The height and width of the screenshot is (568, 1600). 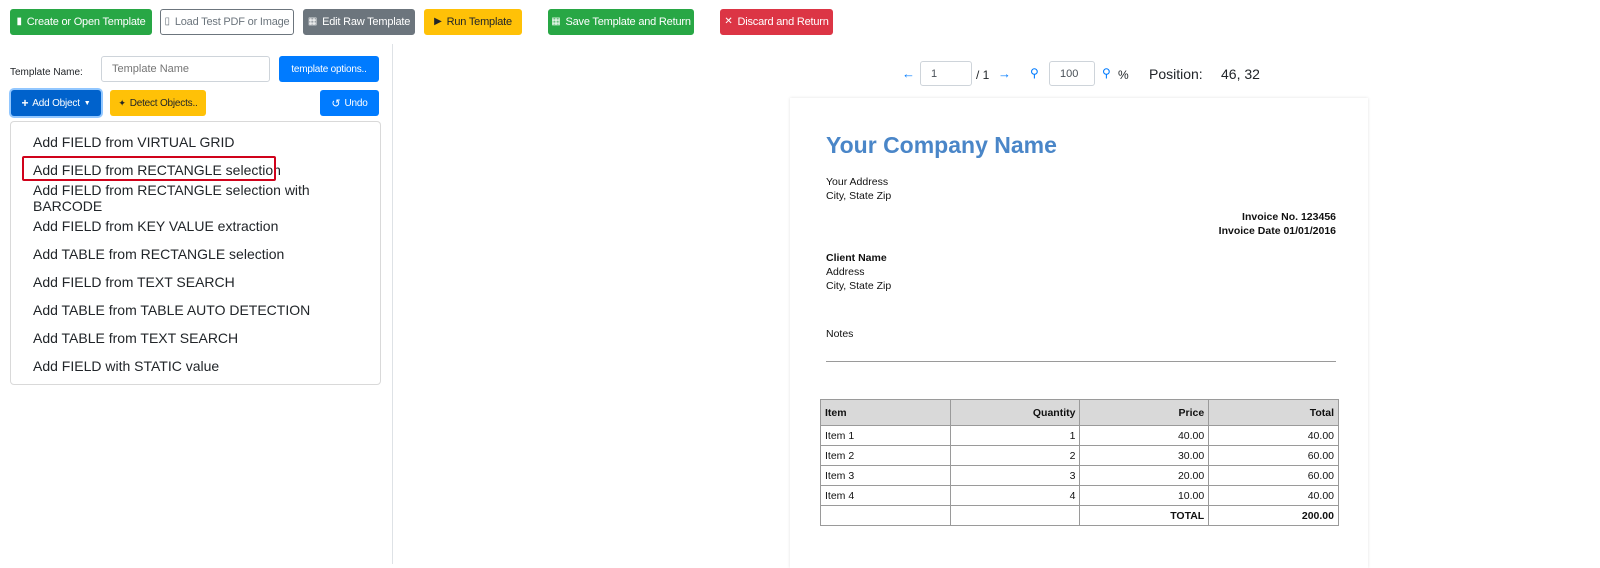 What do you see at coordinates (1144, 412) in the screenshot?
I see `table-header: Price` at bounding box center [1144, 412].